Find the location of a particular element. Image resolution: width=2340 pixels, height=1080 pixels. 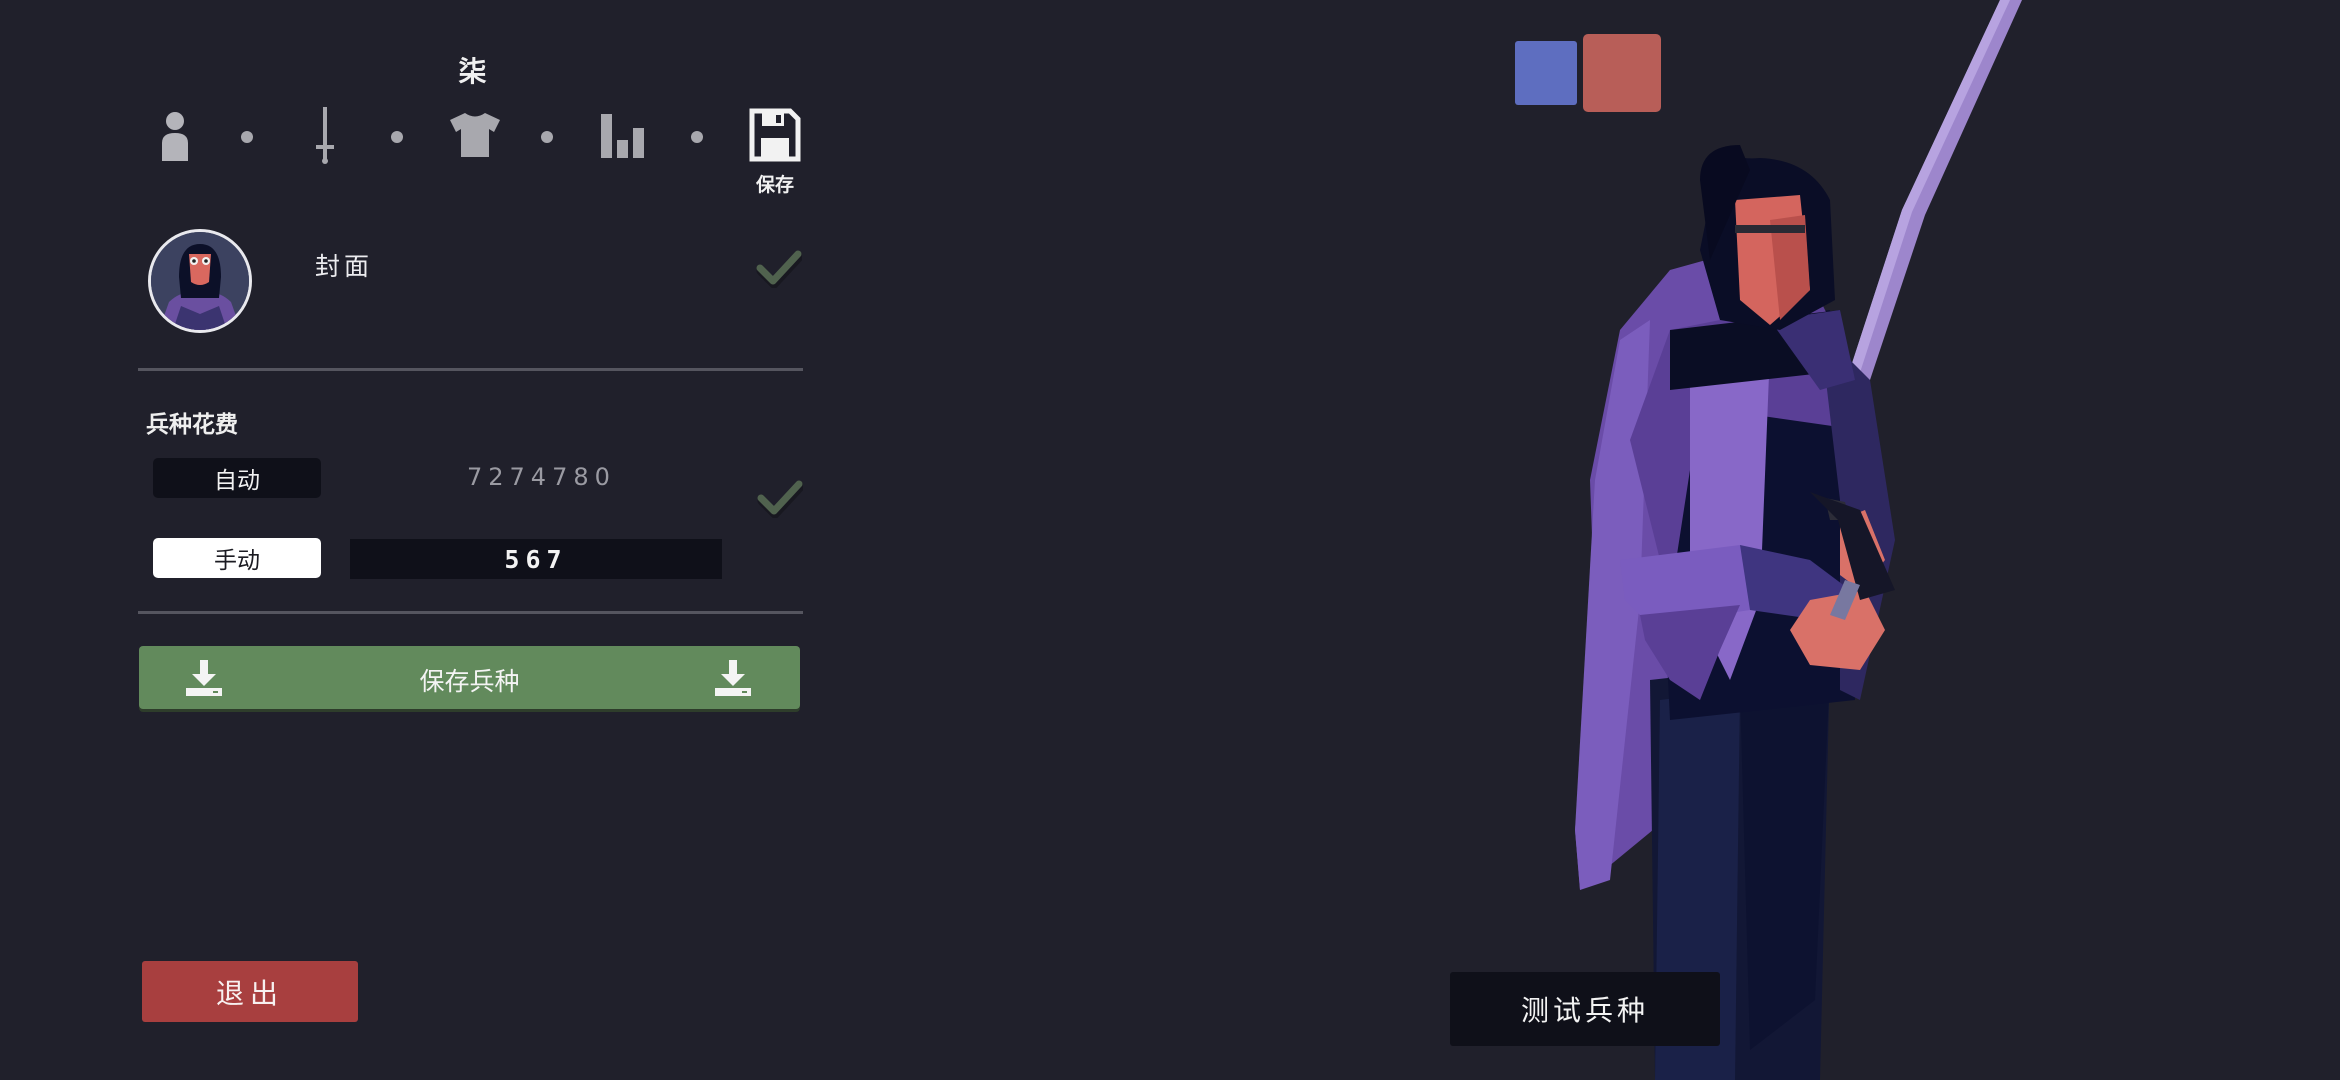

cover-label: 封面 is located at coordinates (344, 266).